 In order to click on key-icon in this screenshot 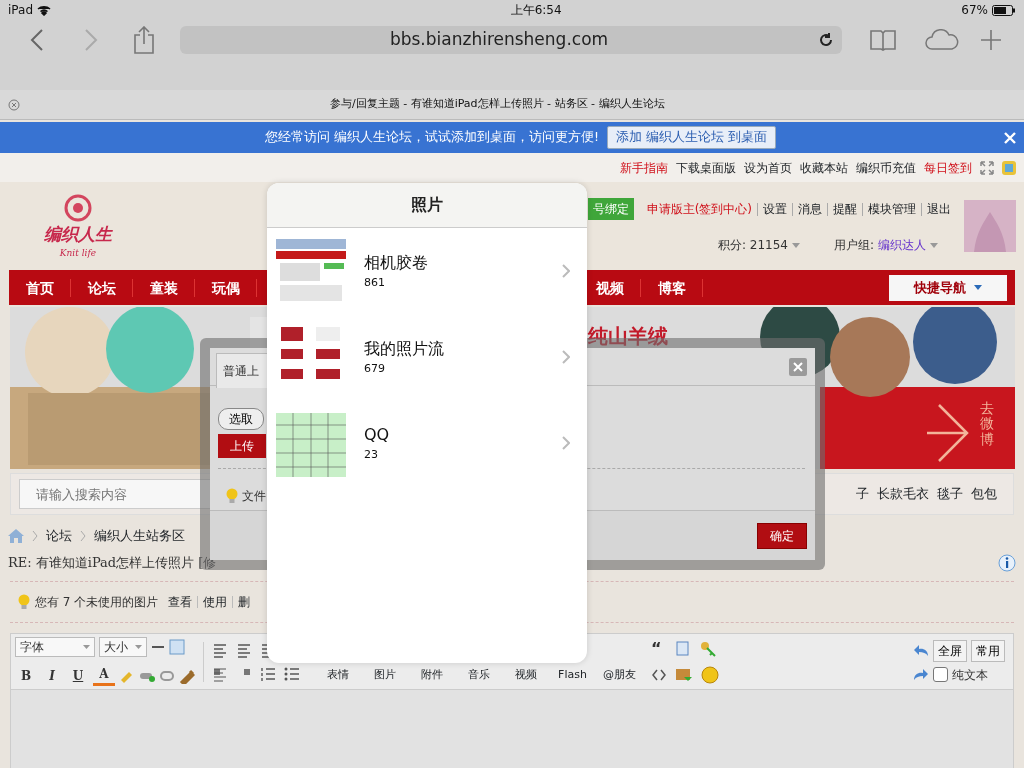, I will do `click(708, 648)`.